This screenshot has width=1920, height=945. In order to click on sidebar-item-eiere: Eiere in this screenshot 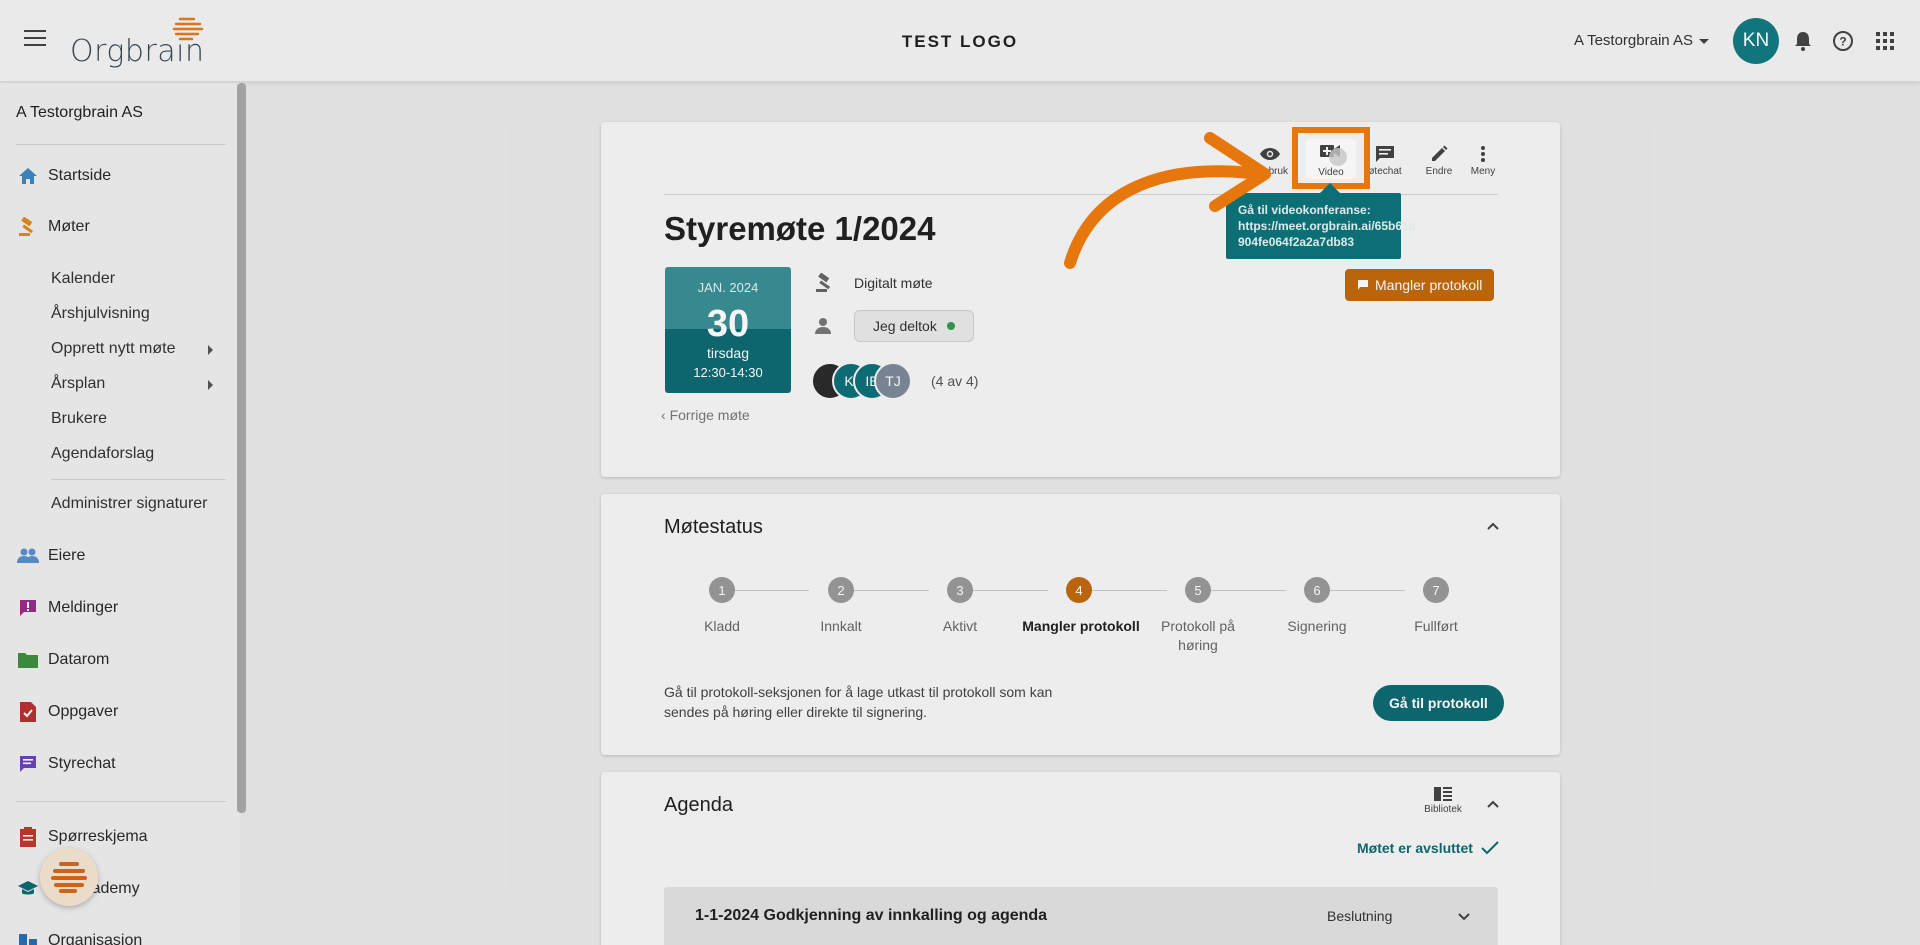, I will do `click(50, 556)`.